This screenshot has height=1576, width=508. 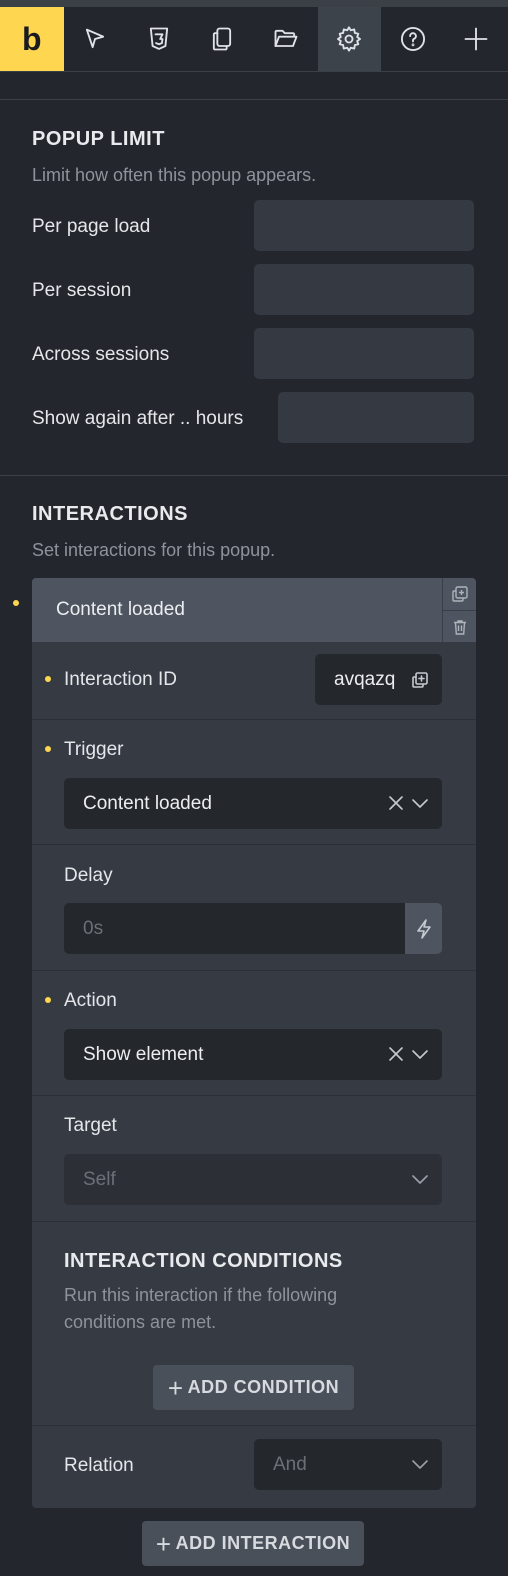 What do you see at coordinates (99, 1179) in the screenshot?
I see `target-select-value: Self` at bounding box center [99, 1179].